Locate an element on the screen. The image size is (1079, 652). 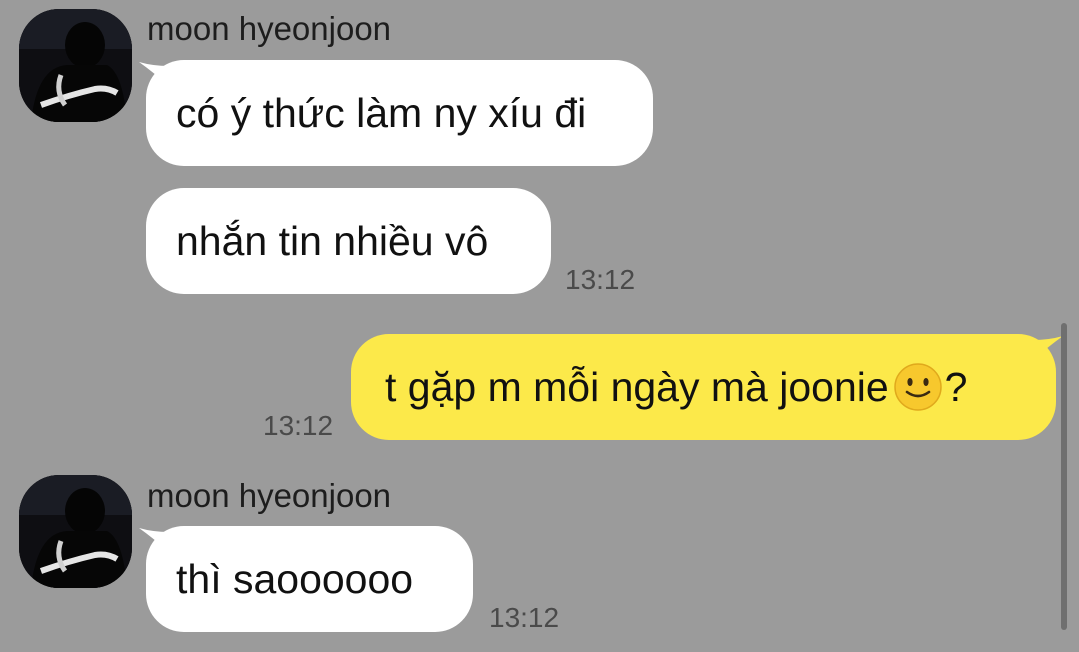
message-bubble: có ý thức làm ny xíu đi is located at coordinates (399, 113).